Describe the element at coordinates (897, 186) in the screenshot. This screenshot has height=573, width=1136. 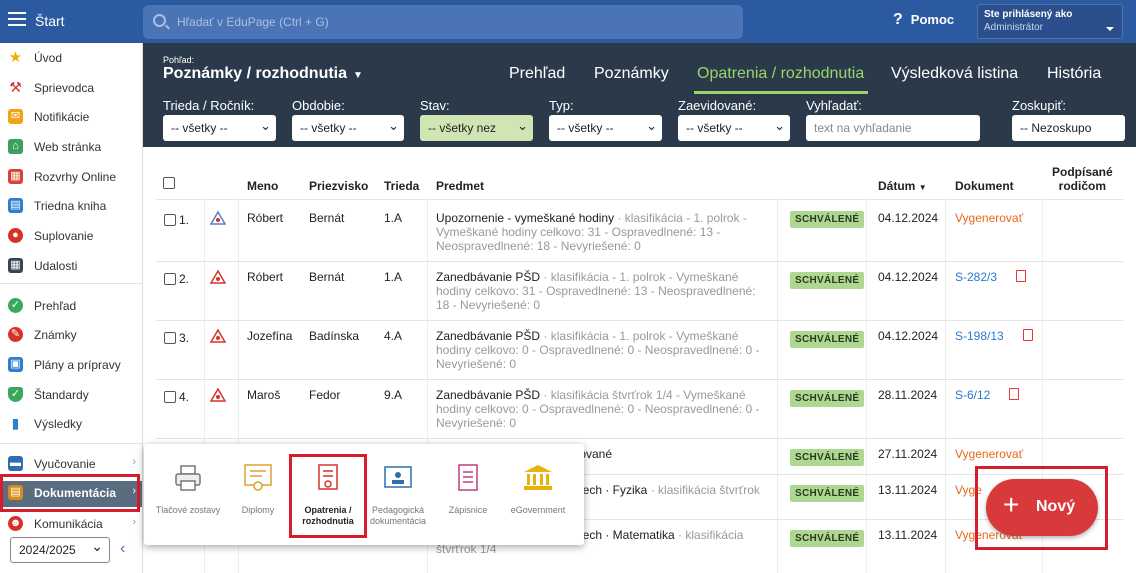
I see `header-datum-label: Dátum` at that location.